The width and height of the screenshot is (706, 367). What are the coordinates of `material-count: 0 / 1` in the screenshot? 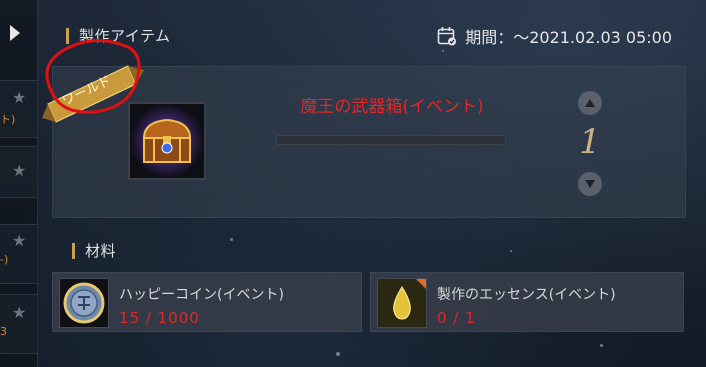 It's located at (456, 318).